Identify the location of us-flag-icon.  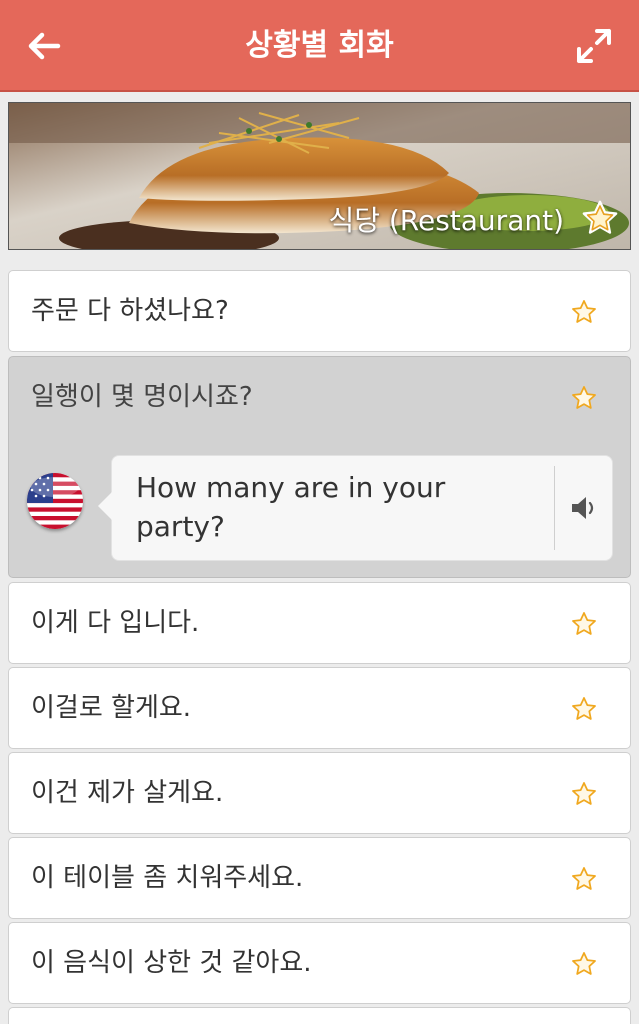
(55, 501).